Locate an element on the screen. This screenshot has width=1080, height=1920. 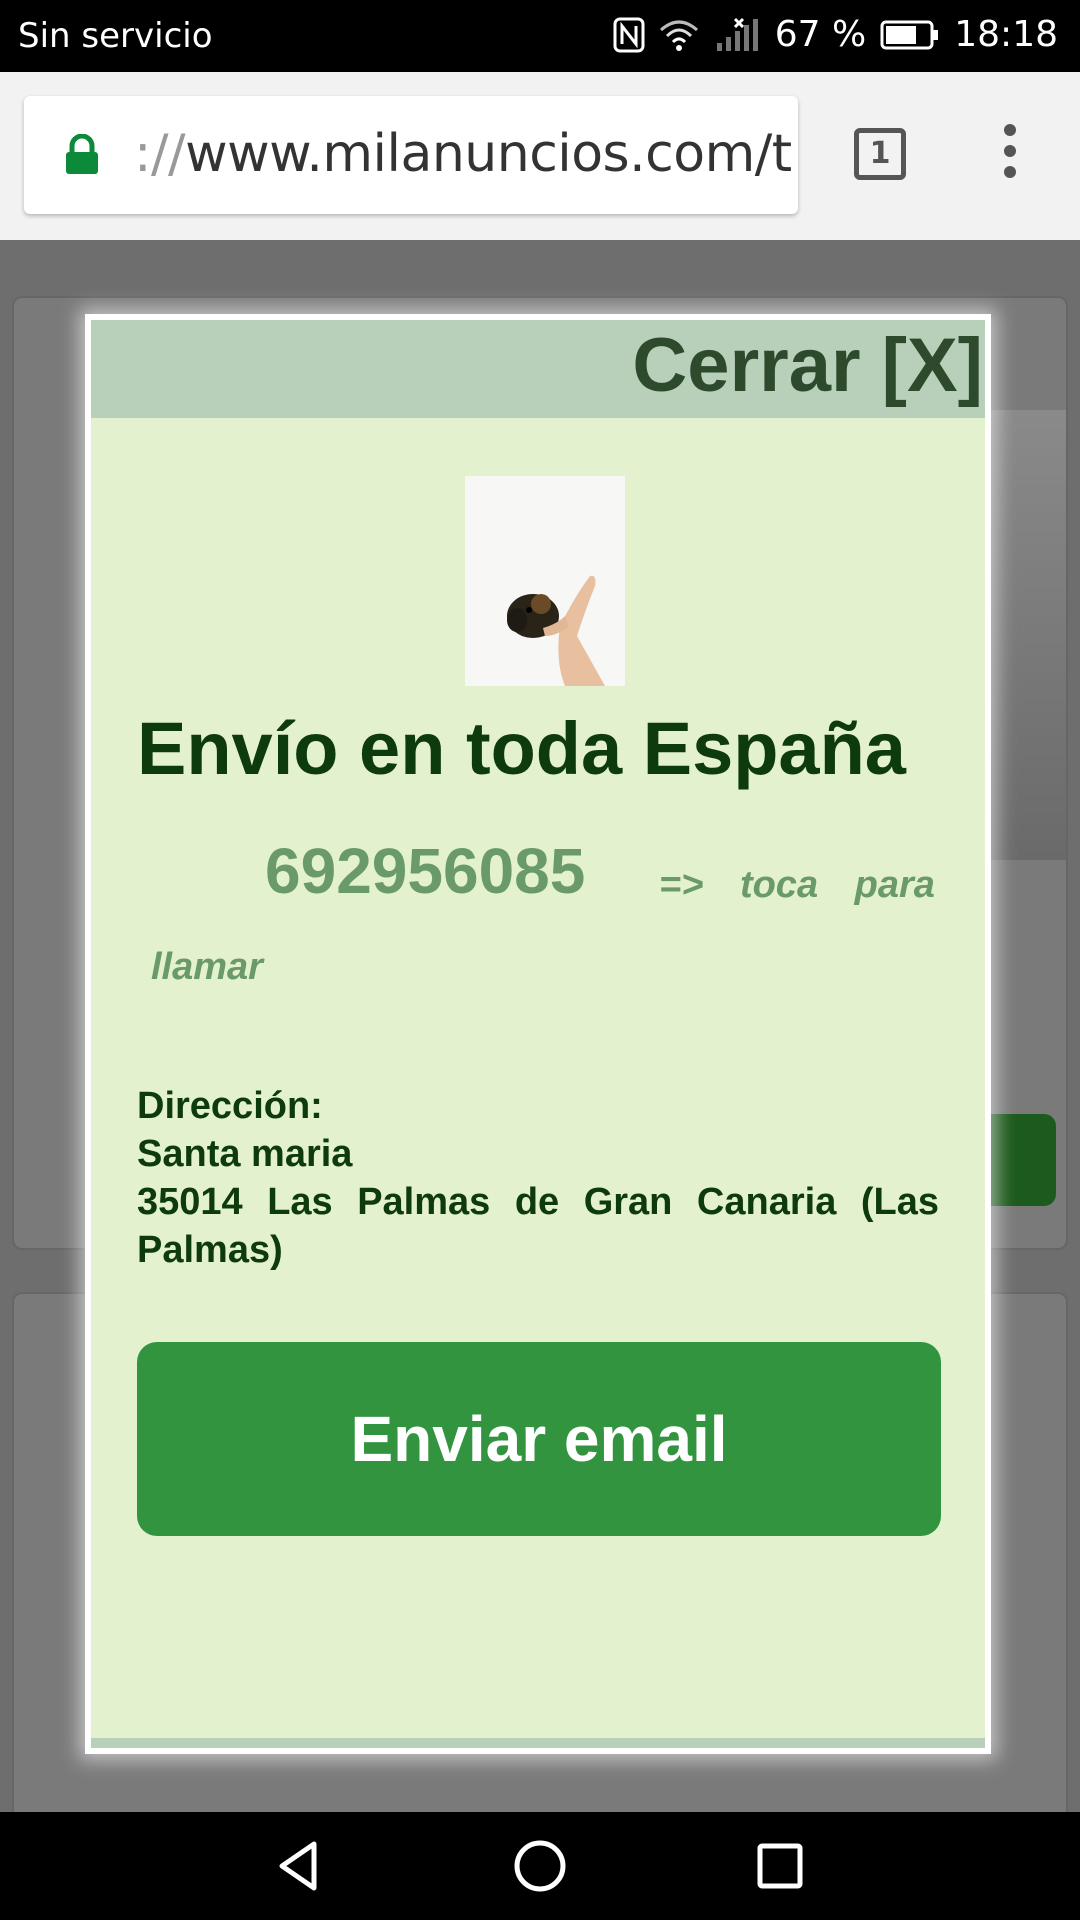
navigation-bar is located at coordinates (540, 1866).